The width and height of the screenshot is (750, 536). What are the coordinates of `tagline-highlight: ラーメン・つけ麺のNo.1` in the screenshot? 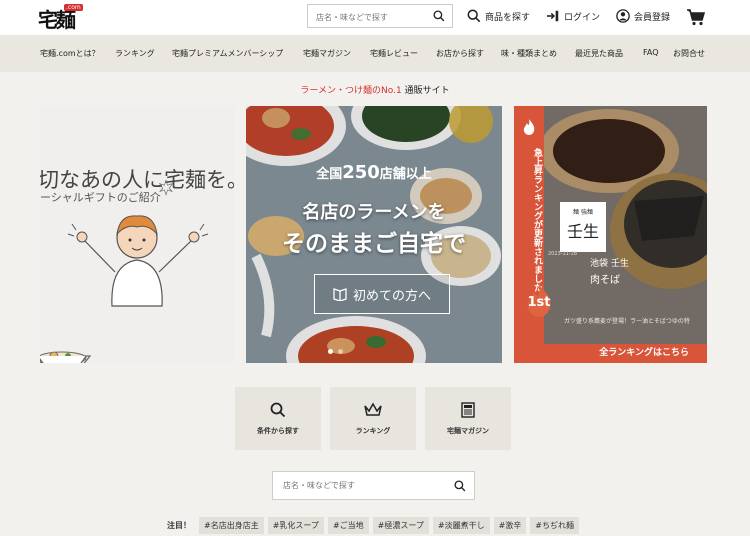 It's located at (351, 91).